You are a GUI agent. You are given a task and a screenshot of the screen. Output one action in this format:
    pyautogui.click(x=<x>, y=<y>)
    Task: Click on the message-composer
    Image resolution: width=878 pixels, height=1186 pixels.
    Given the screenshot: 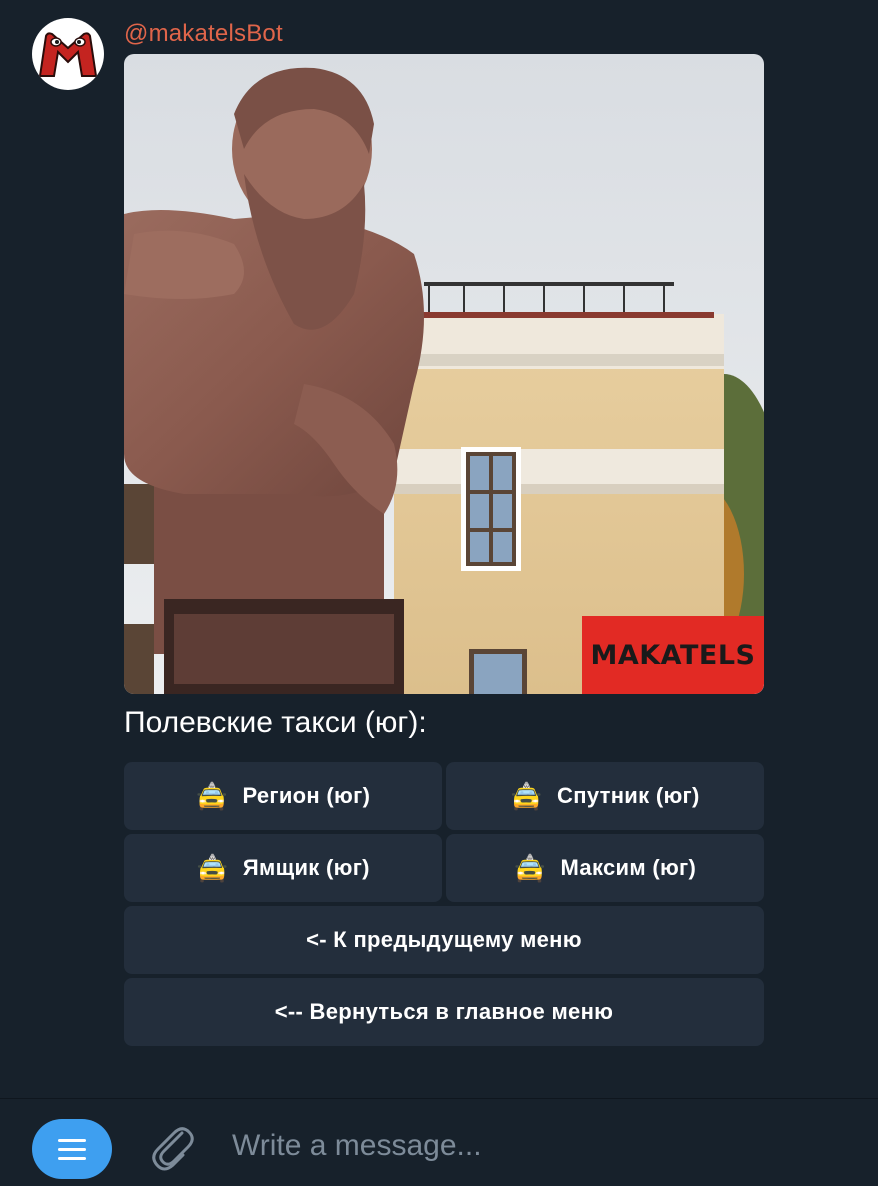 What is the action you would take?
    pyautogui.click(x=439, y=1142)
    